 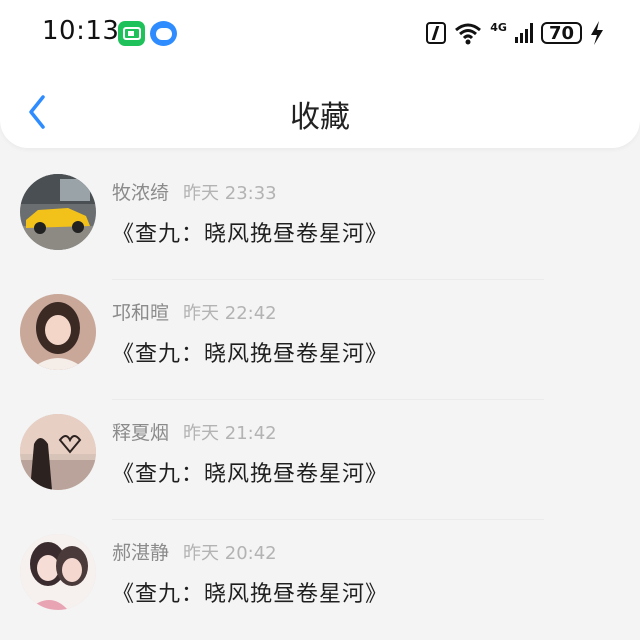 I want to click on user-name: 邛和暄, so click(x=141, y=313).